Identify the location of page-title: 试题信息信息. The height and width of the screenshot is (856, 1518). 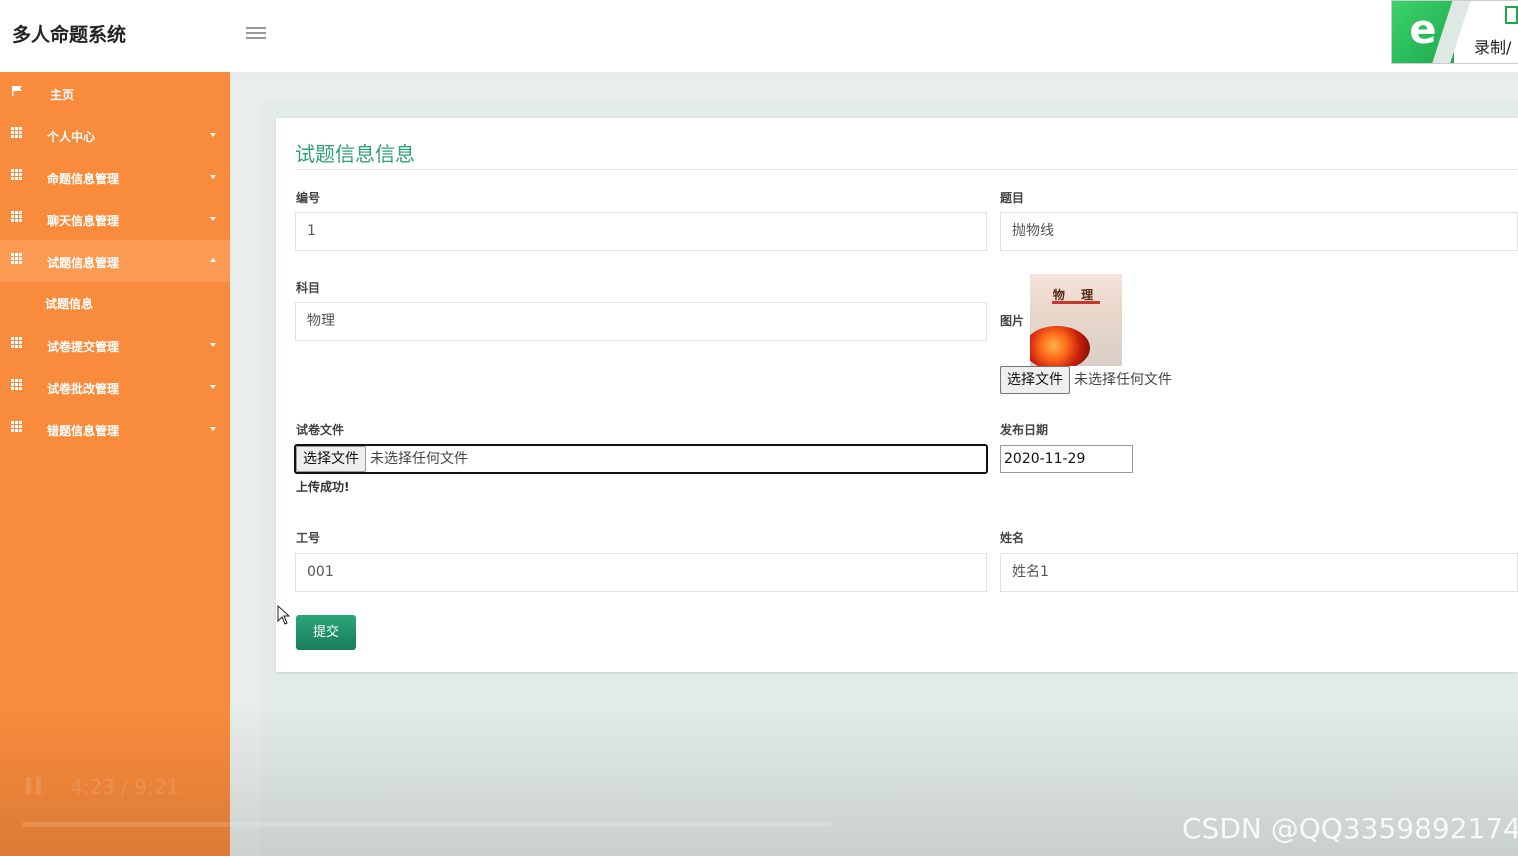
(355, 154).